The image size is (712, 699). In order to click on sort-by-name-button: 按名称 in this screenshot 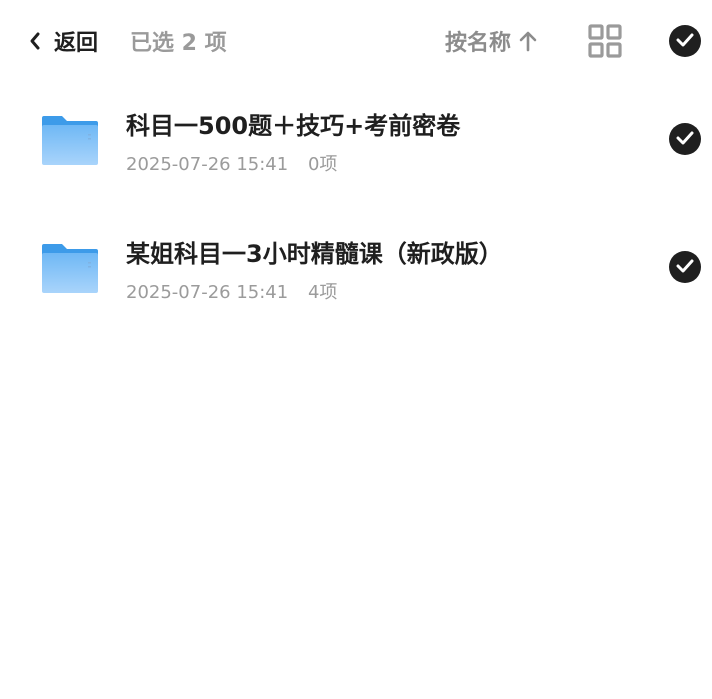, I will do `click(491, 41)`.